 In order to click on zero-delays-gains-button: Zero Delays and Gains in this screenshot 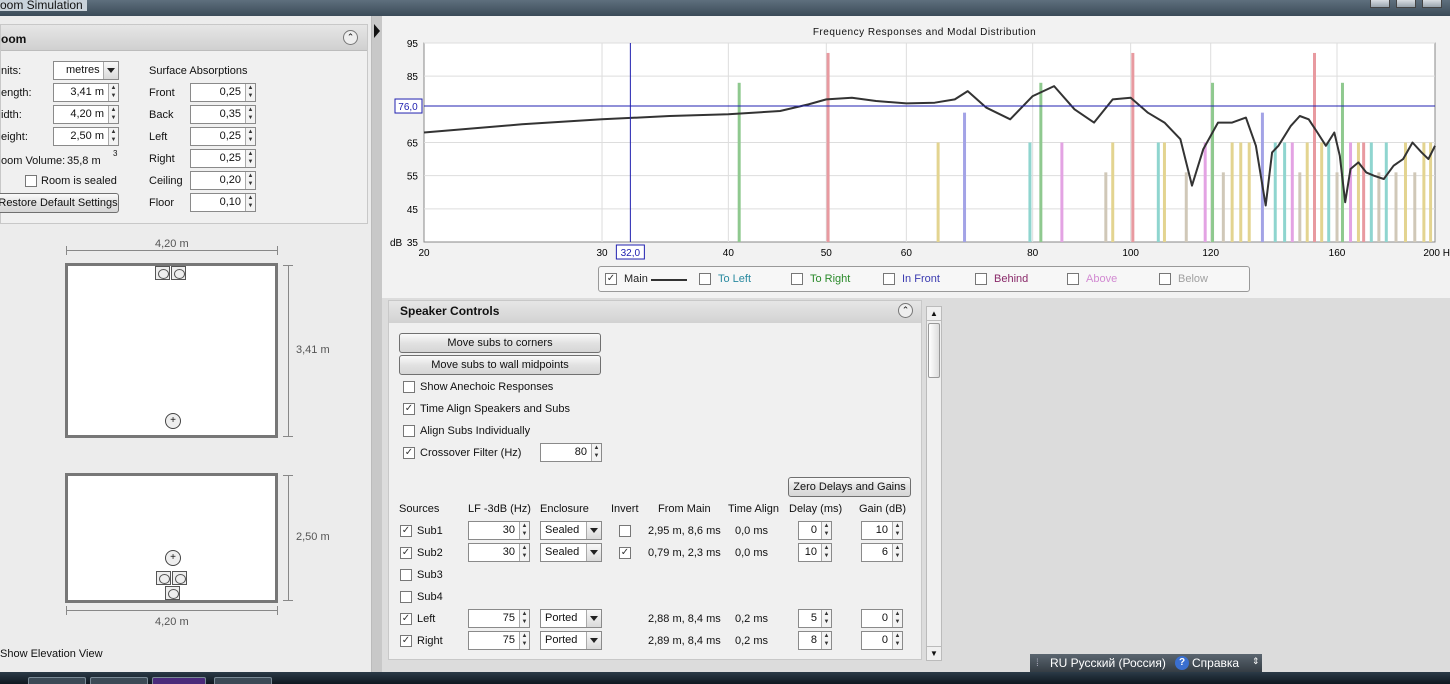, I will do `click(849, 487)`.